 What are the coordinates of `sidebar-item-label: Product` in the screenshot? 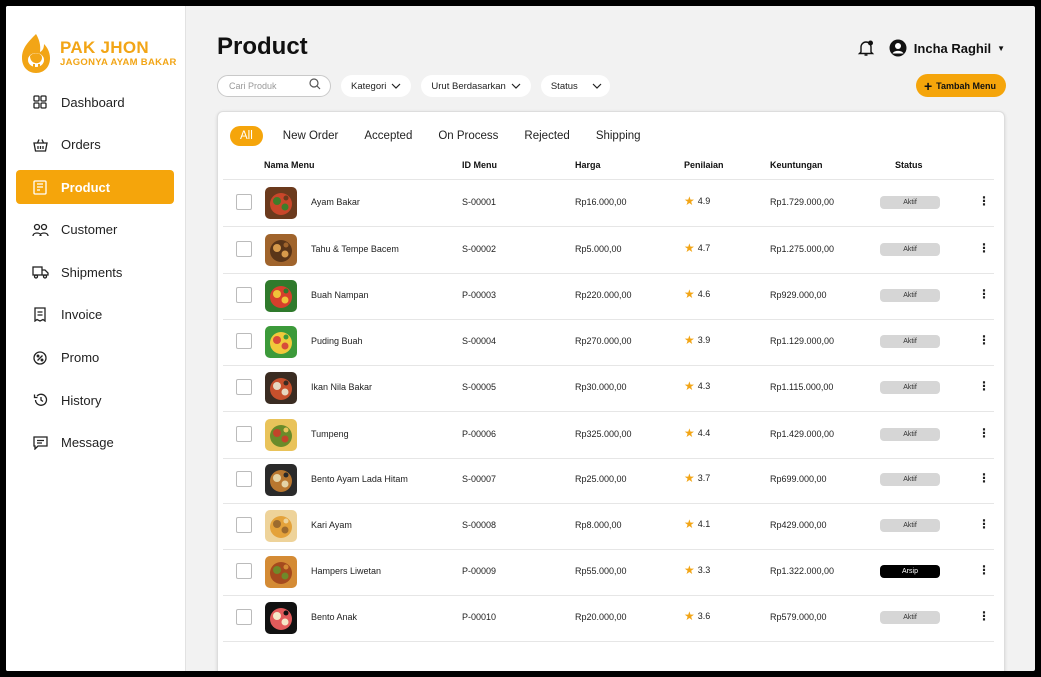 It's located at (86, 187).